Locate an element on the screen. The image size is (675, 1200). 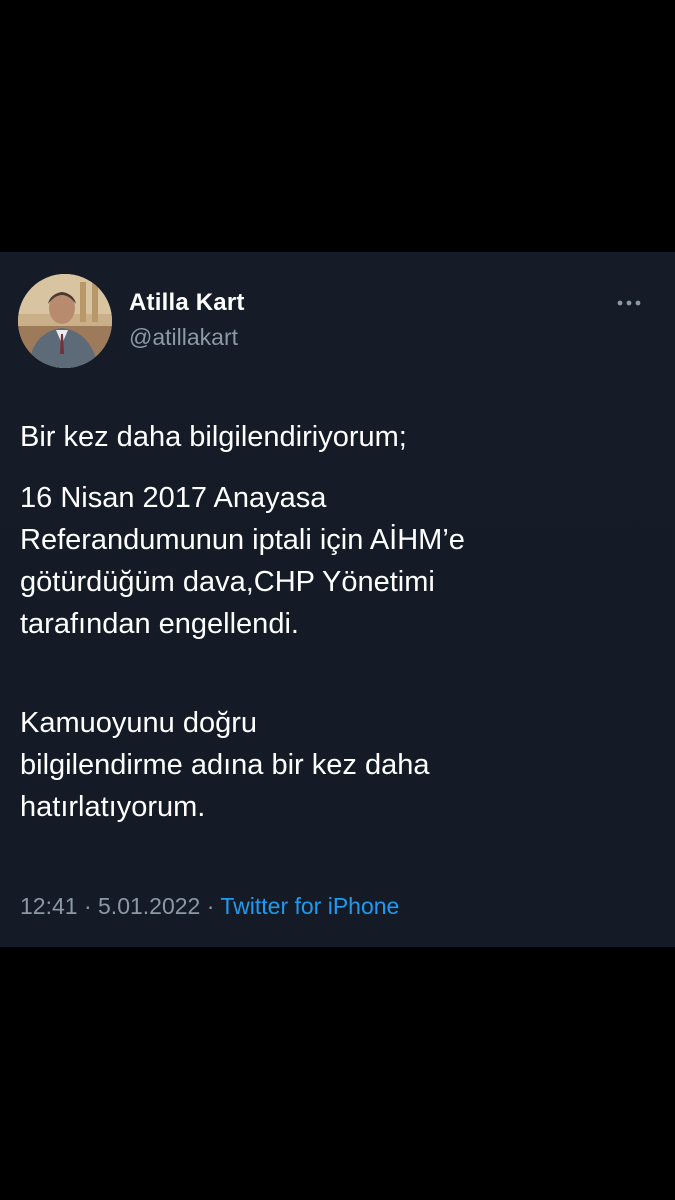
tweet-text-line: Referandumunun iptali için AİHM’e is located at coordinates (242, 540).